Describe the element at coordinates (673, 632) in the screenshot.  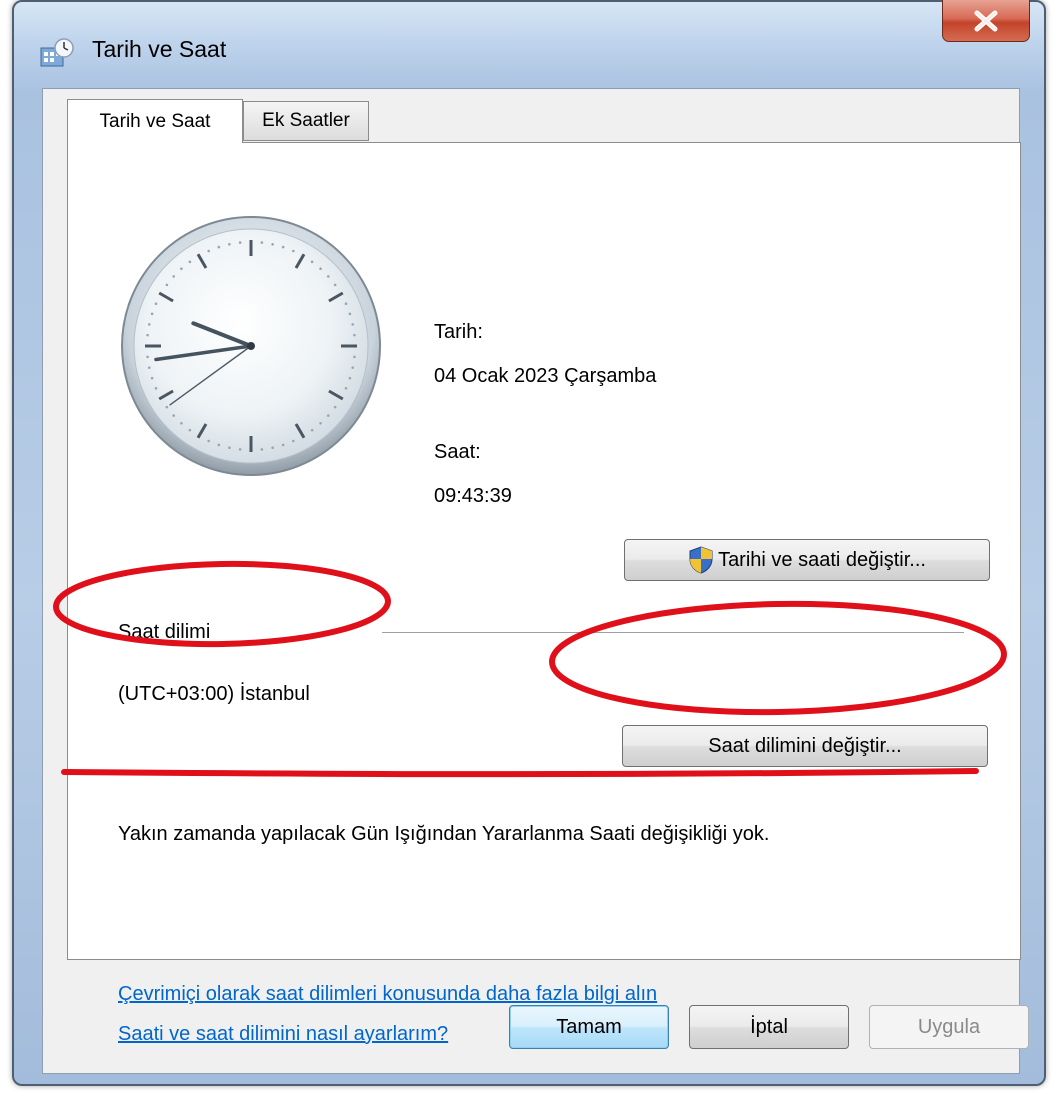
I see `section-divider` at that location.